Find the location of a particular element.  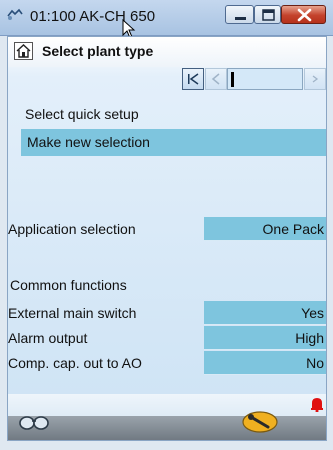

common-functions-heading: Common functions is located at coordinates (68, 285).